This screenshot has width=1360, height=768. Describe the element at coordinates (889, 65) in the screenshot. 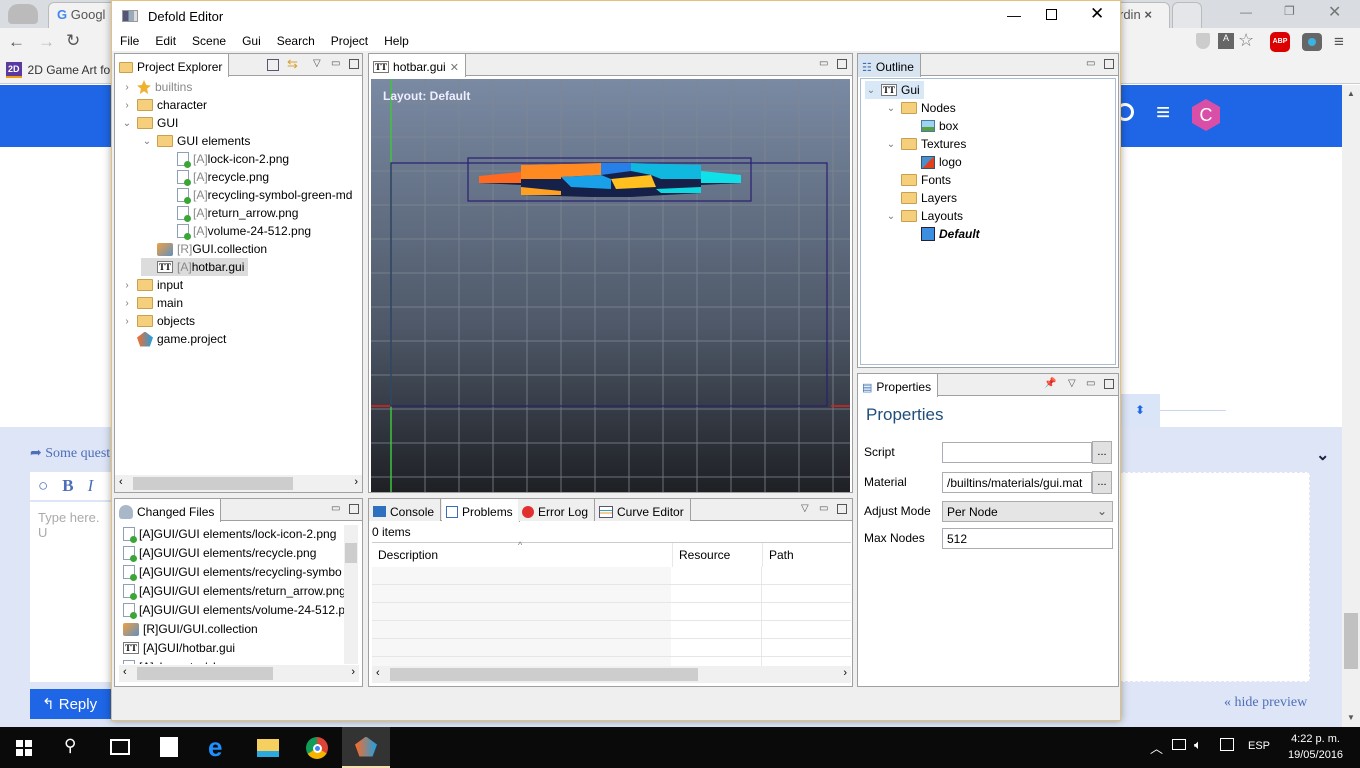

I see `tab-outline: ☷ Outline` at that location.